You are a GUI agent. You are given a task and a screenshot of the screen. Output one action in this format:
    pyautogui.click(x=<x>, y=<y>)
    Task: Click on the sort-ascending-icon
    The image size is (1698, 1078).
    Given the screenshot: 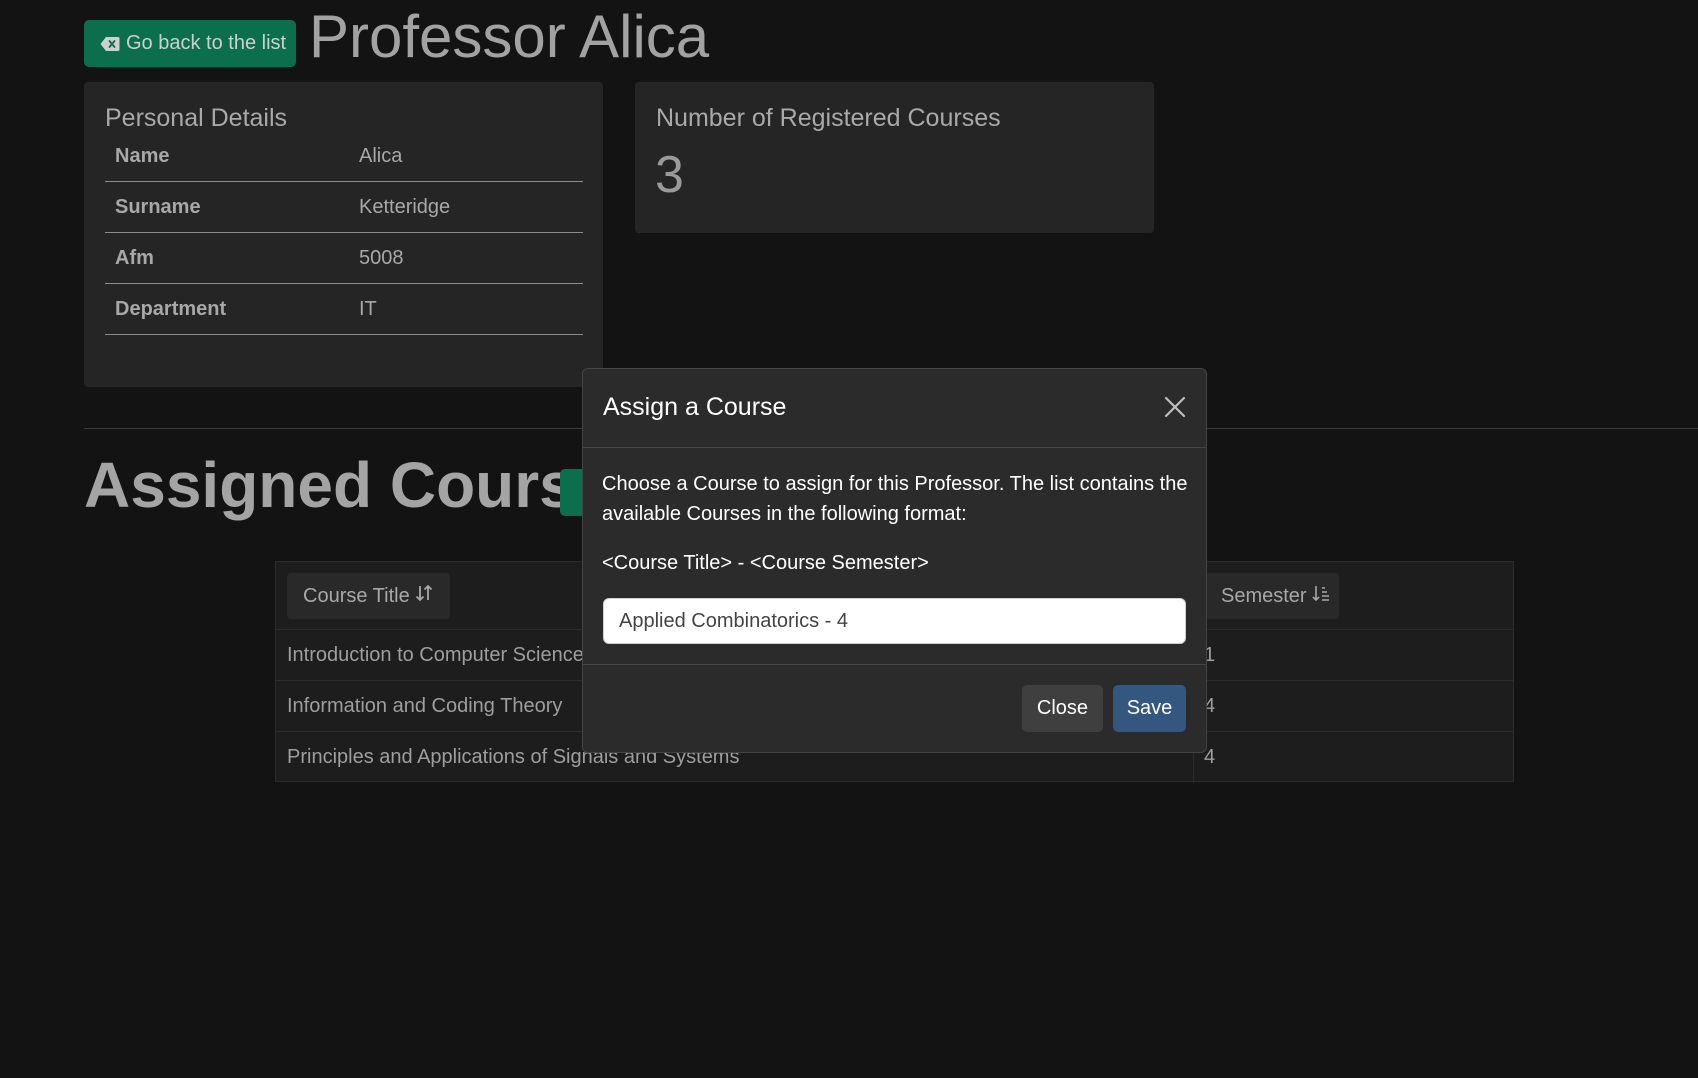 What is the action you would take?
    pyautogui.click(x=1321, y=596)
    